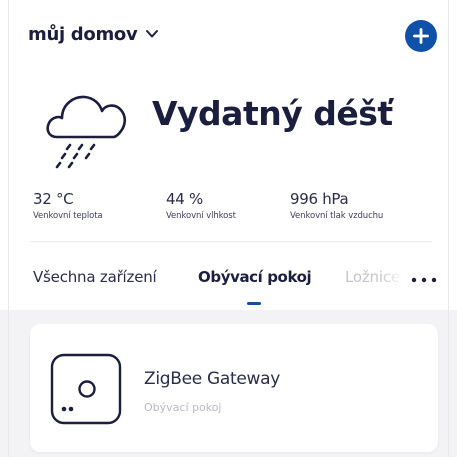 The image size is (457, 457). I want to click on stat-value: 996 hPa, so click(319, 199).